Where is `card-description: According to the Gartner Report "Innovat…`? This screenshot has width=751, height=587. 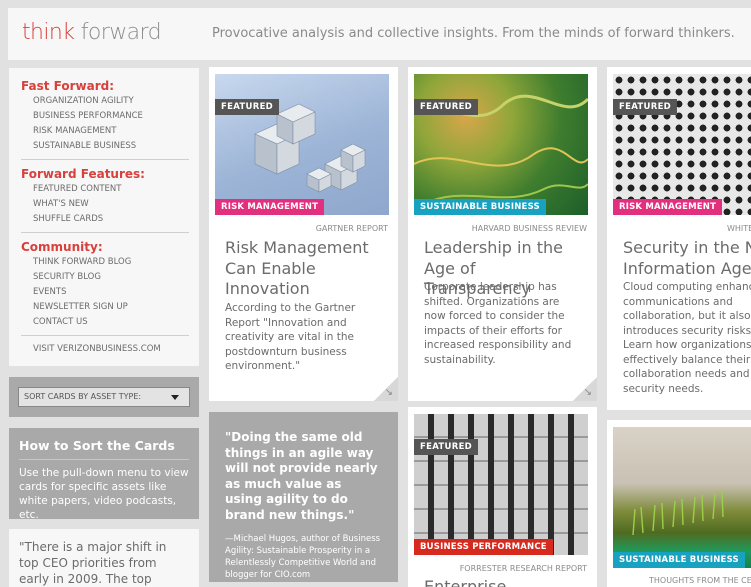
card-description: According to the Gartner Report "Innovat… is located at coordinates (290, 337).